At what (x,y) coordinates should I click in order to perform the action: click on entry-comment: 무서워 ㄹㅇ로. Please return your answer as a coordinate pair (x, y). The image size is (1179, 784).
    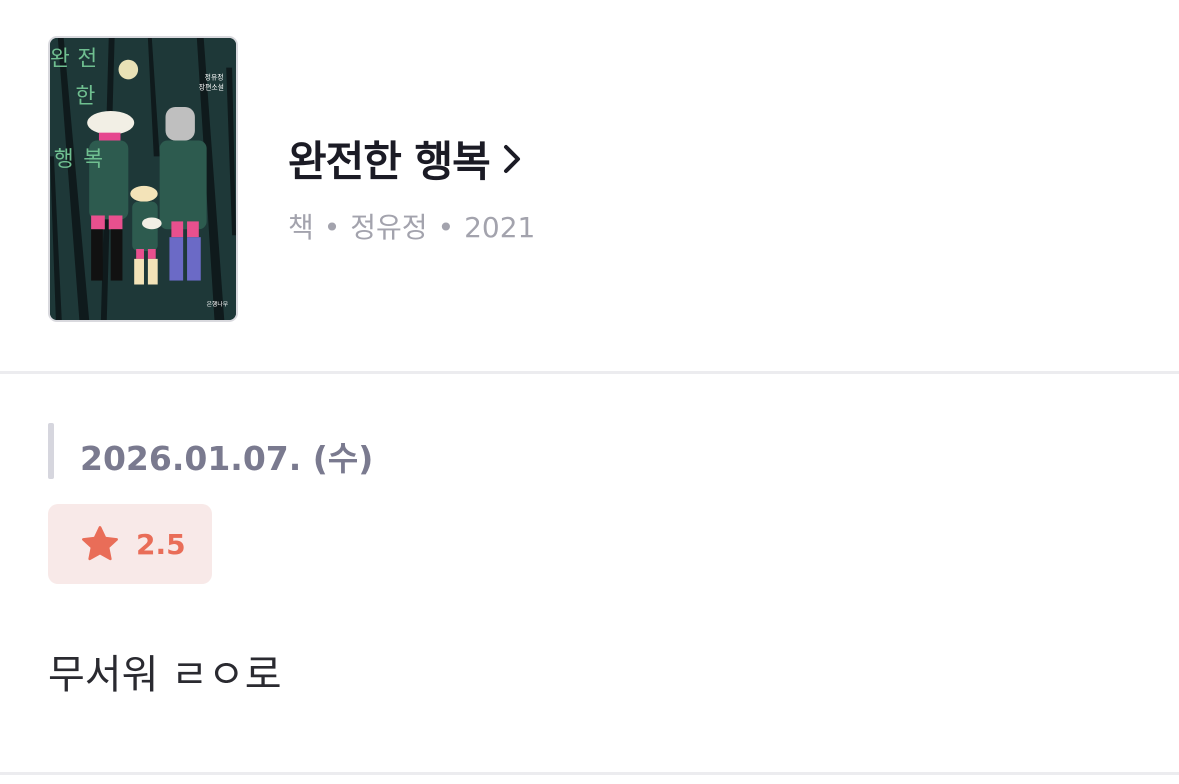
    Looking at the image, I should click on (165, 675).